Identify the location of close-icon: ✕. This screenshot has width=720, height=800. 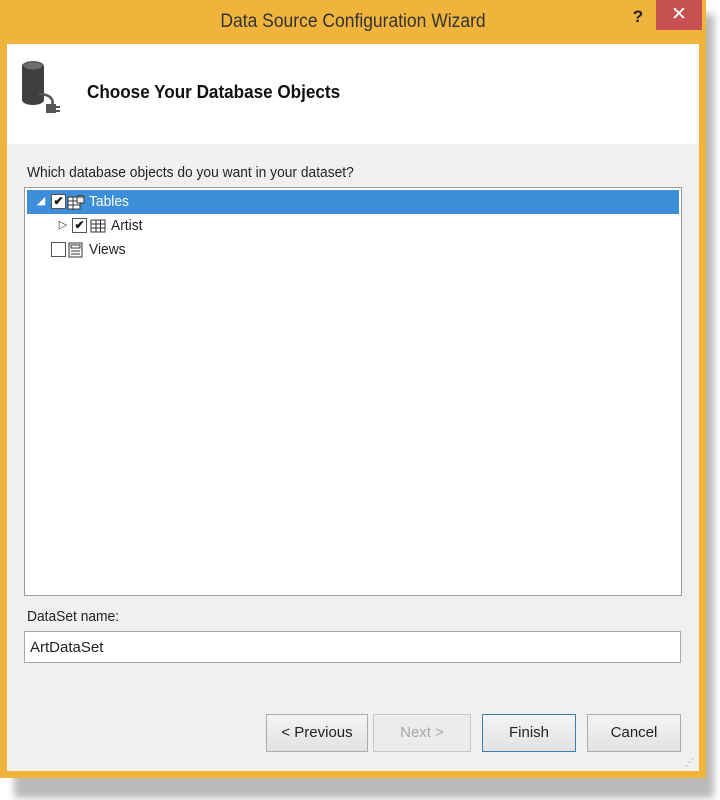
(679, 14).